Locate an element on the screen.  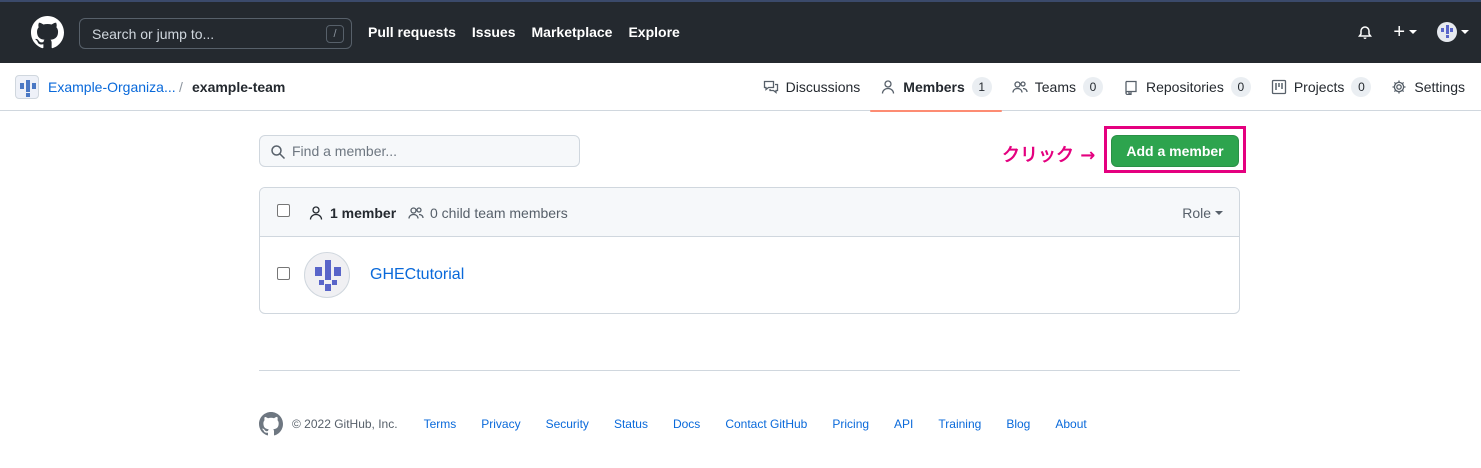
search-shortcut-key: / is located at coordinates (335, 34).